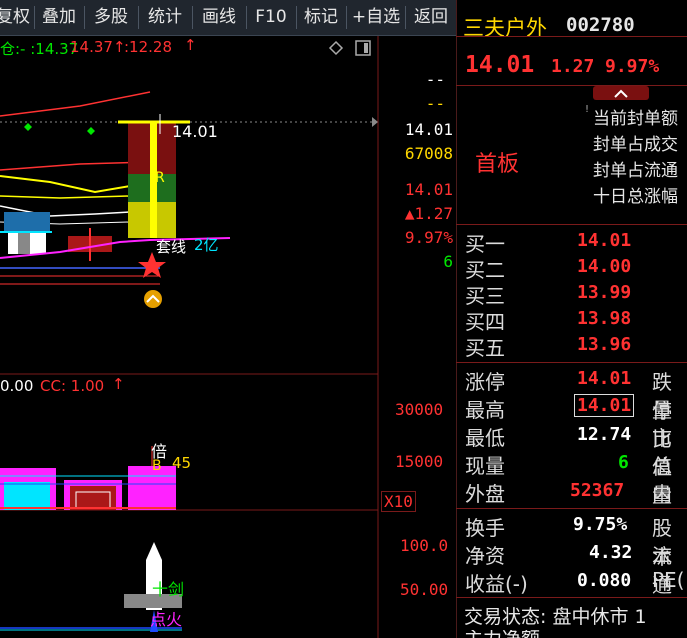  I want to click on fin-label: 换手, so click(485, 528).